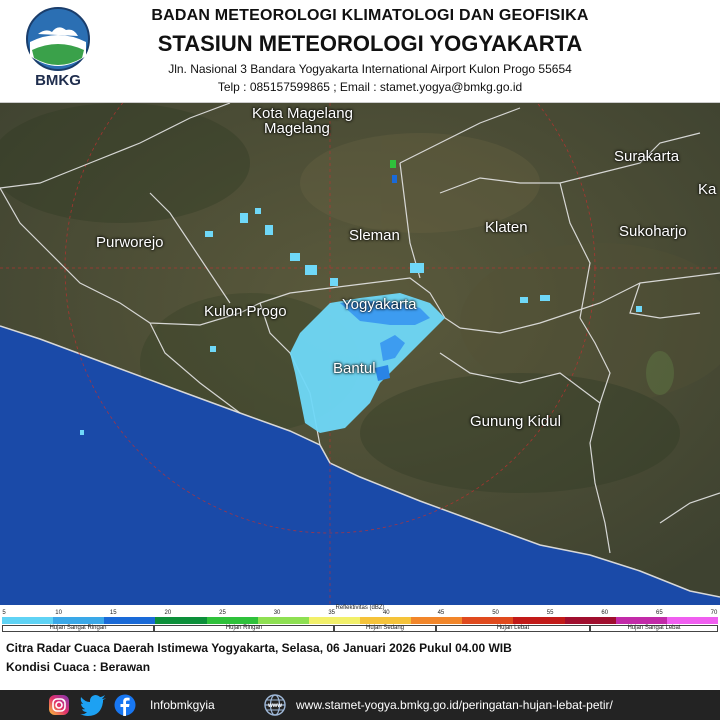  Describe the element at coordinates (245, 311) in the screenshot. I see `city-label-kulon-progo: Kulon Progo` at that location.